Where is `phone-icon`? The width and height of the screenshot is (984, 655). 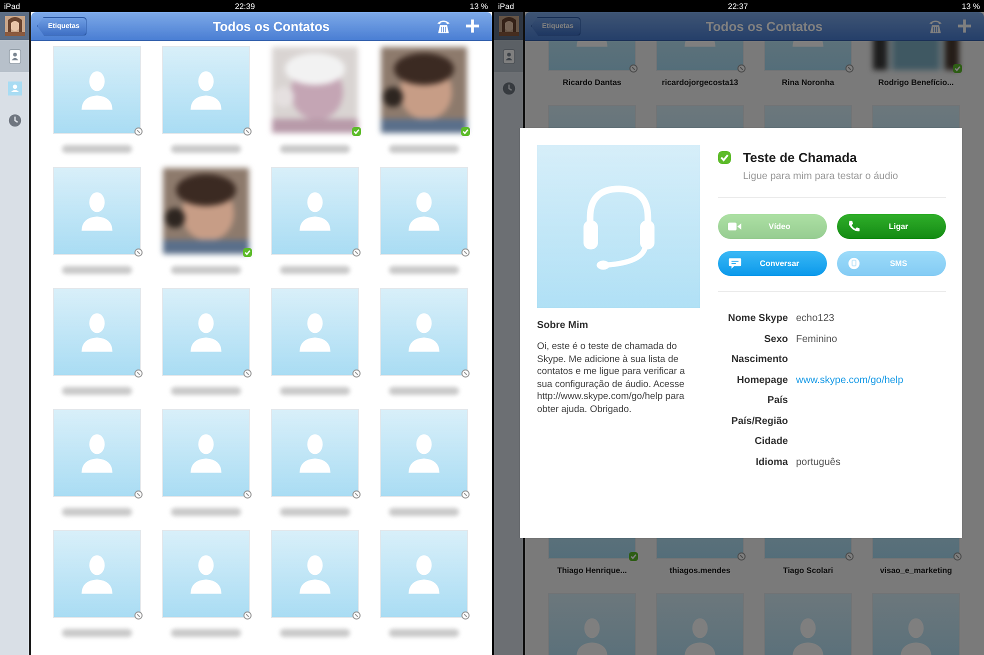 phone-icon is located at coordinates (854, 226).